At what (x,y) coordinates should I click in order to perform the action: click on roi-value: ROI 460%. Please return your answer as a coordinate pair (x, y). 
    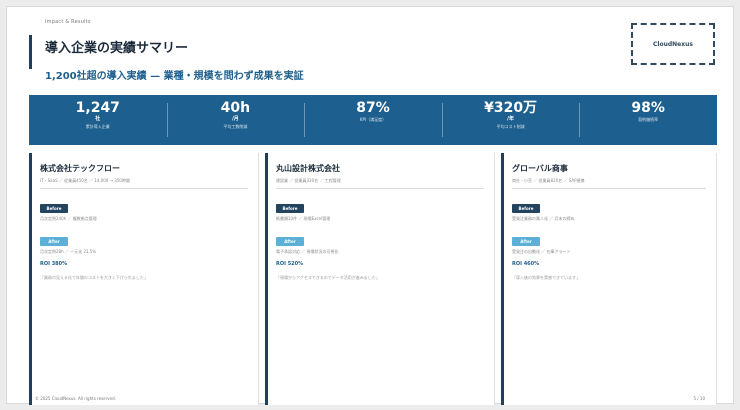
    Looking at the image, I should click on (526, 264).